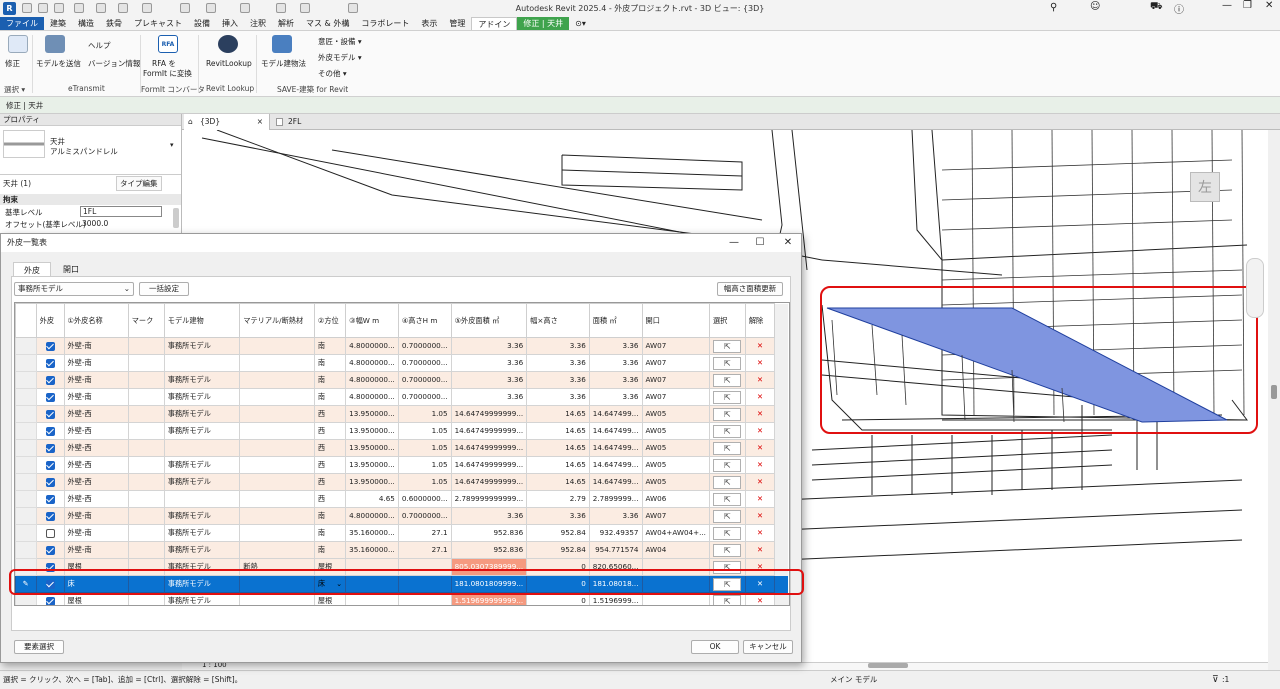  I want to click on col-area: ⑤外皮面積 ㎡, so click(489, 320).